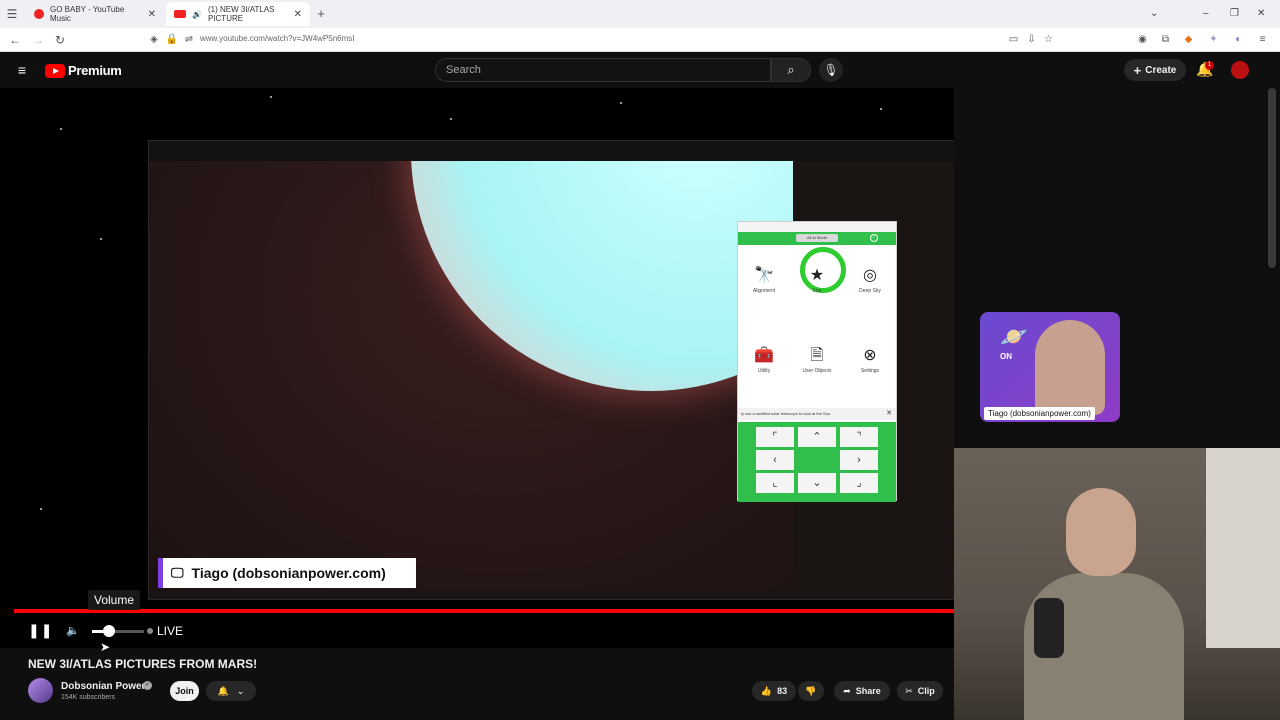  Describe the element at coordinates (321, 14) in the screenshot. I see `new-tab-icon: +` at that location.